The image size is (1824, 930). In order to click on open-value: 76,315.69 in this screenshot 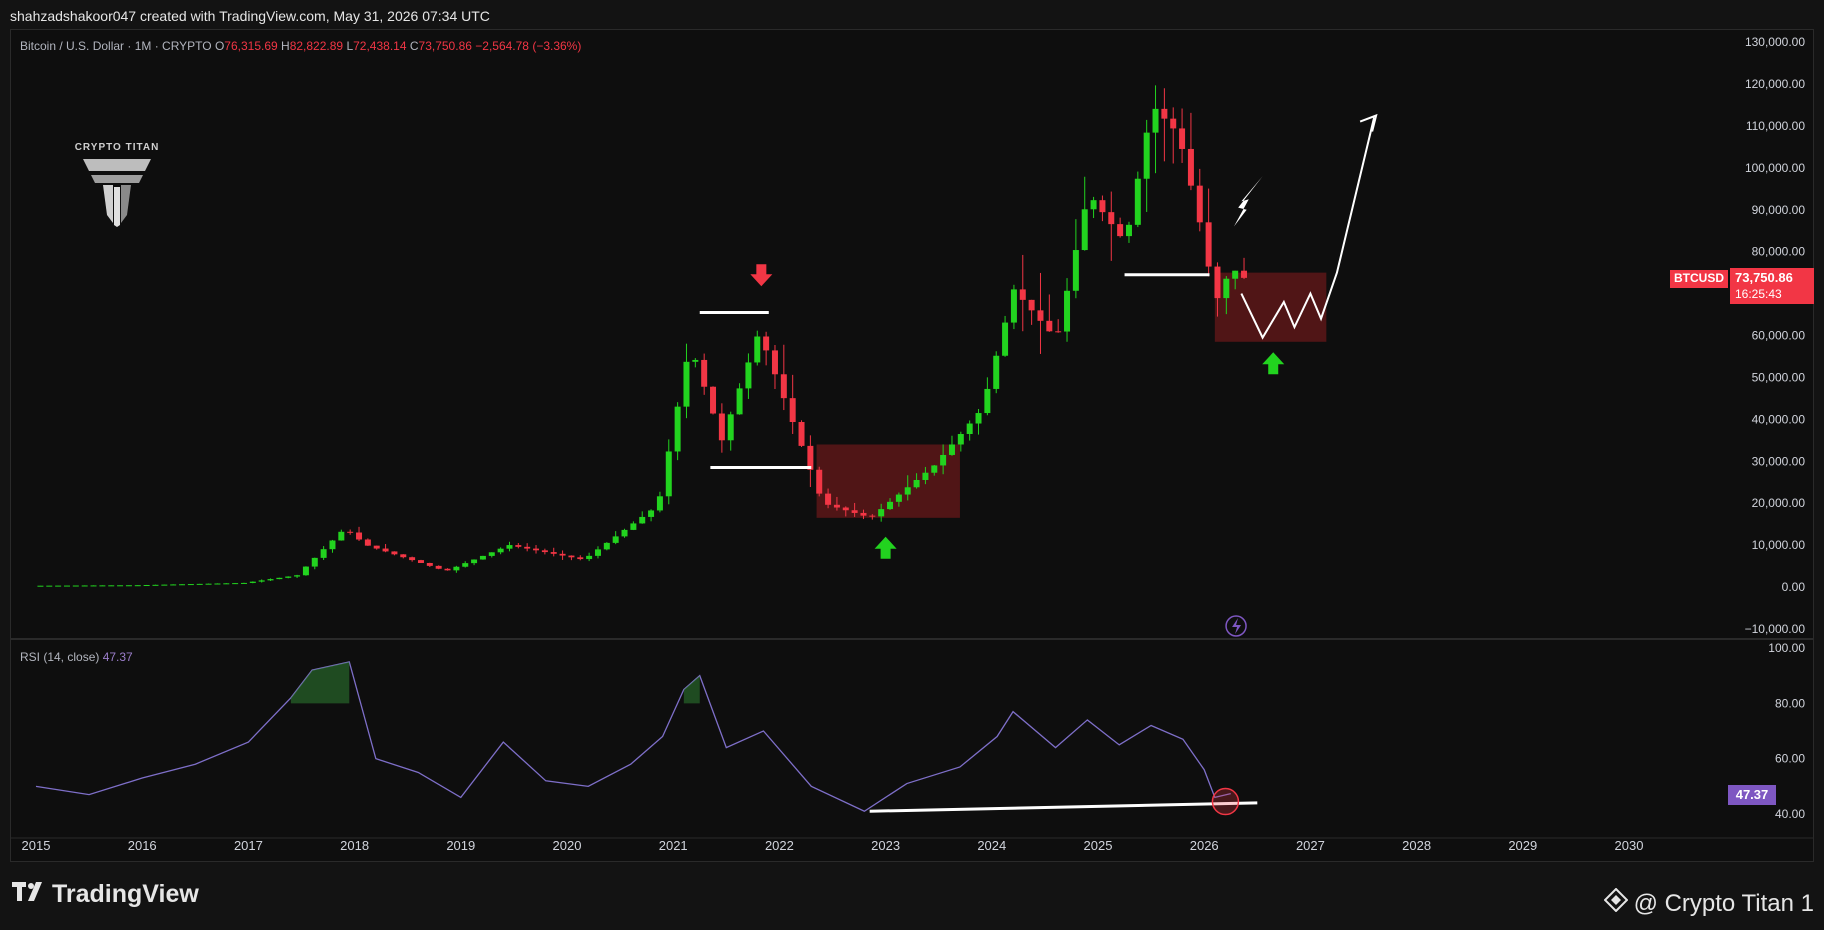, I will do `click(251, 46)`.